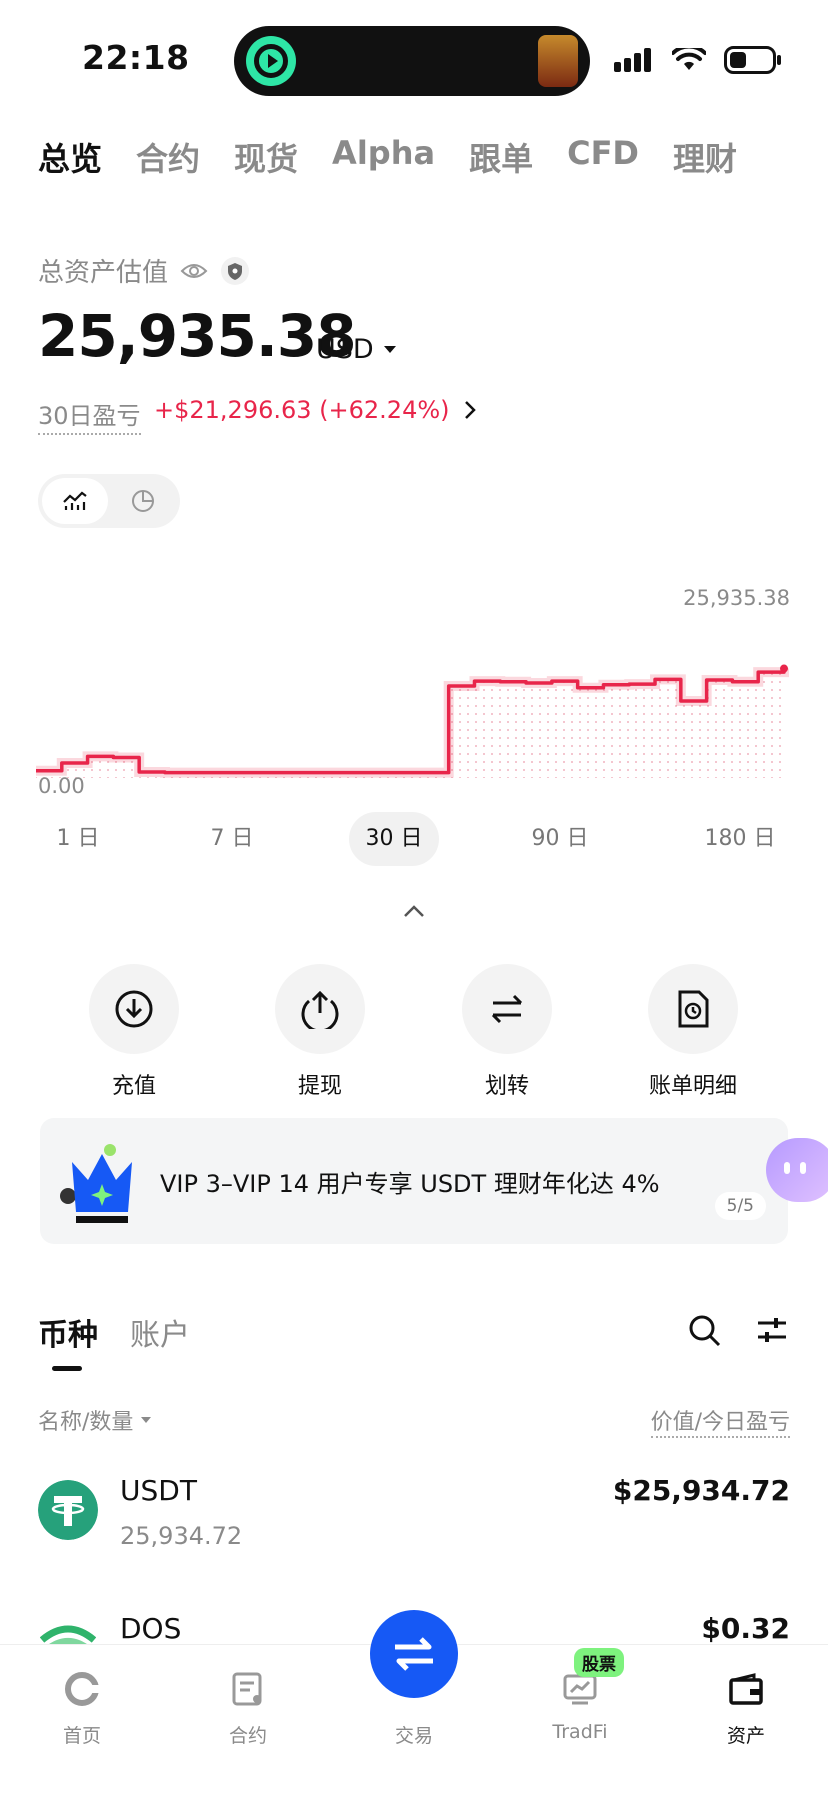  What do you see at coordinates (394, 839) in the screenshot?
I see `range-30d: 30 日` at bounding box center [394, 839].